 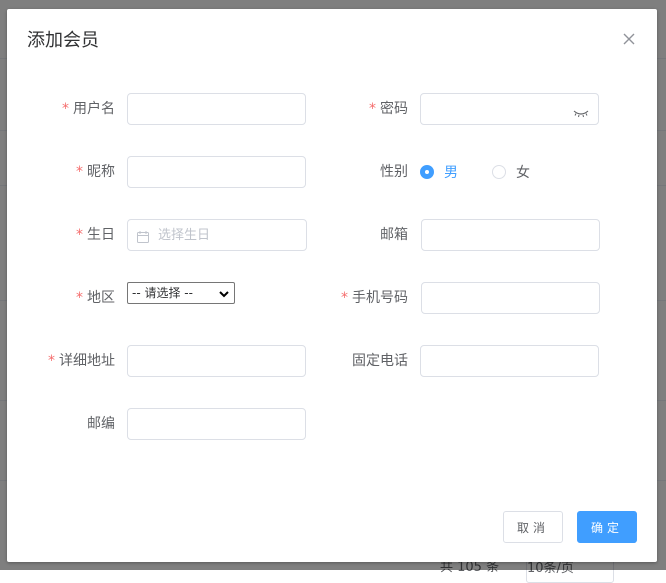 I want to click on gender-radio-female: 女, so click(x=511, y=172).